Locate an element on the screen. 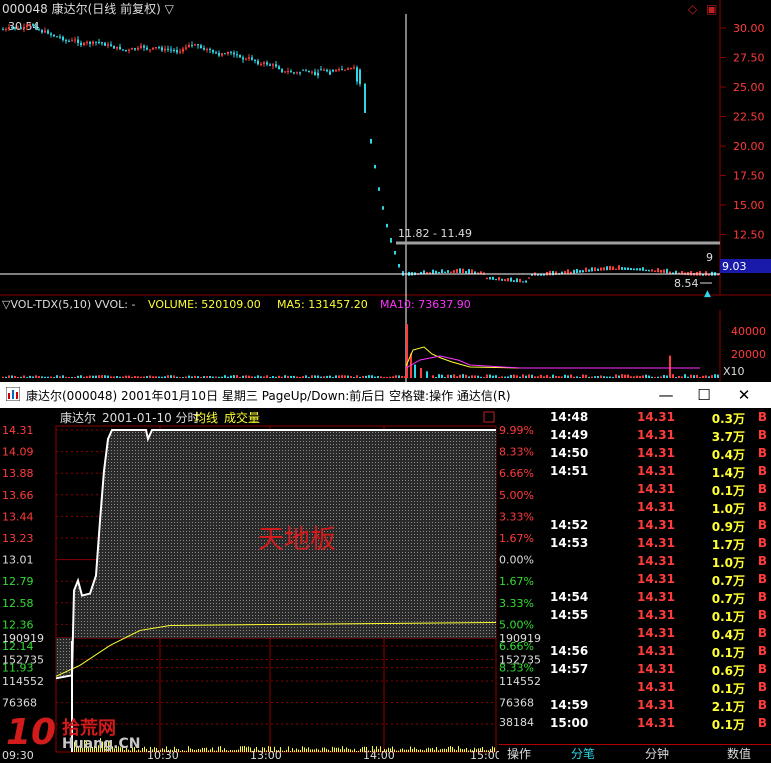 This screenshot has width=771, height=763. trade-row: 14:55 14.31 0.1万 B is located at coordinates (658, 615).